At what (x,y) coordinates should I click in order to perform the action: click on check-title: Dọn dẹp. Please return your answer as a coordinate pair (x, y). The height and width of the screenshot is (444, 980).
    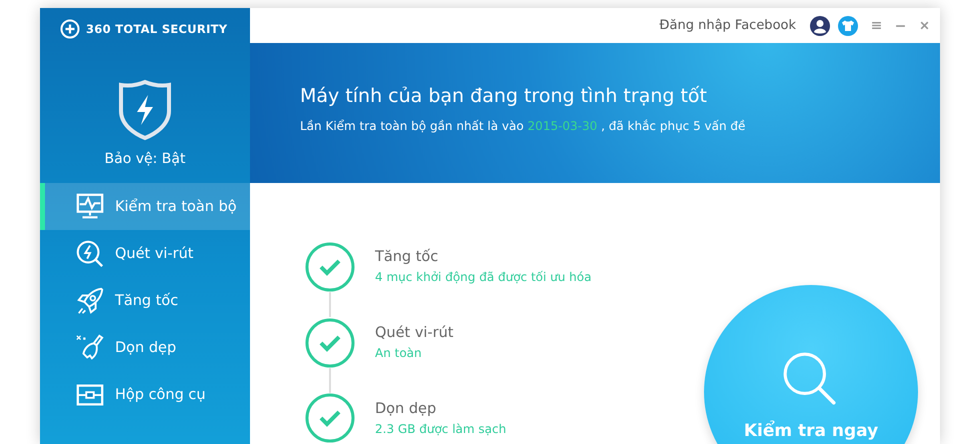
    Looking at the image, I should click on (406, 408).